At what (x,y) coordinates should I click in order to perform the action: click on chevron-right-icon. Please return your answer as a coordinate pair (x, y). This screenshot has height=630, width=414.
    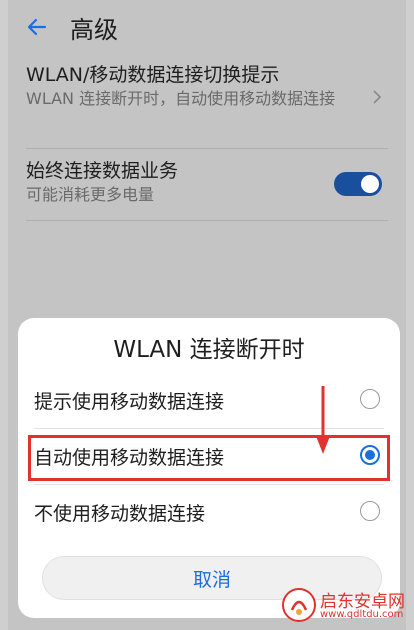
    Looking at the image, I should click on (377, 97).